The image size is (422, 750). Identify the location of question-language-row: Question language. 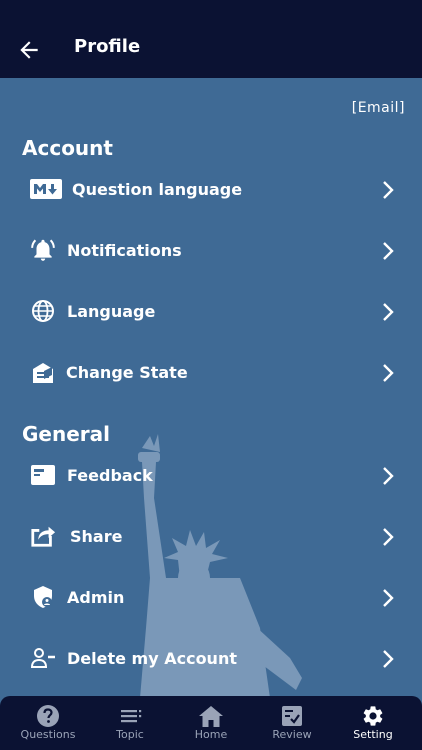
(211, 190).